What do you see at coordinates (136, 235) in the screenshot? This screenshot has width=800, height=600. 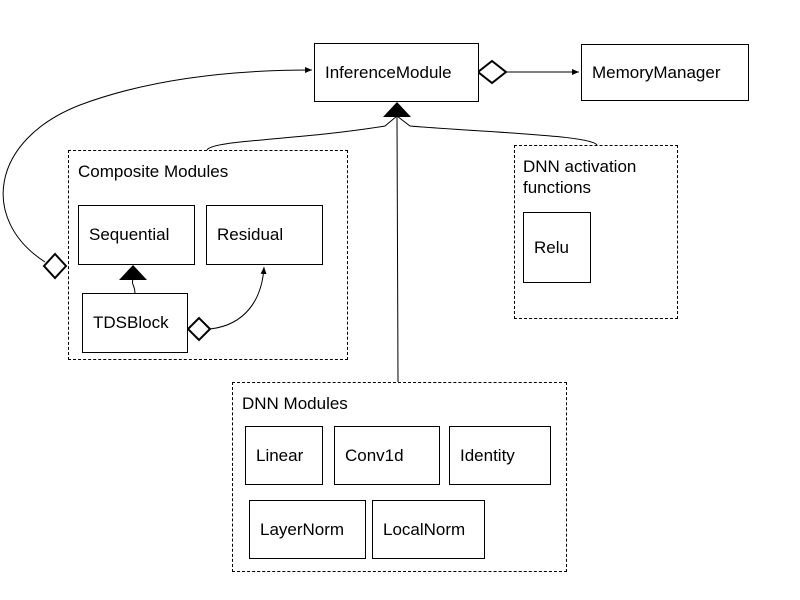 I see `sequential-class: Sequential` at bounding box center [136, 235].